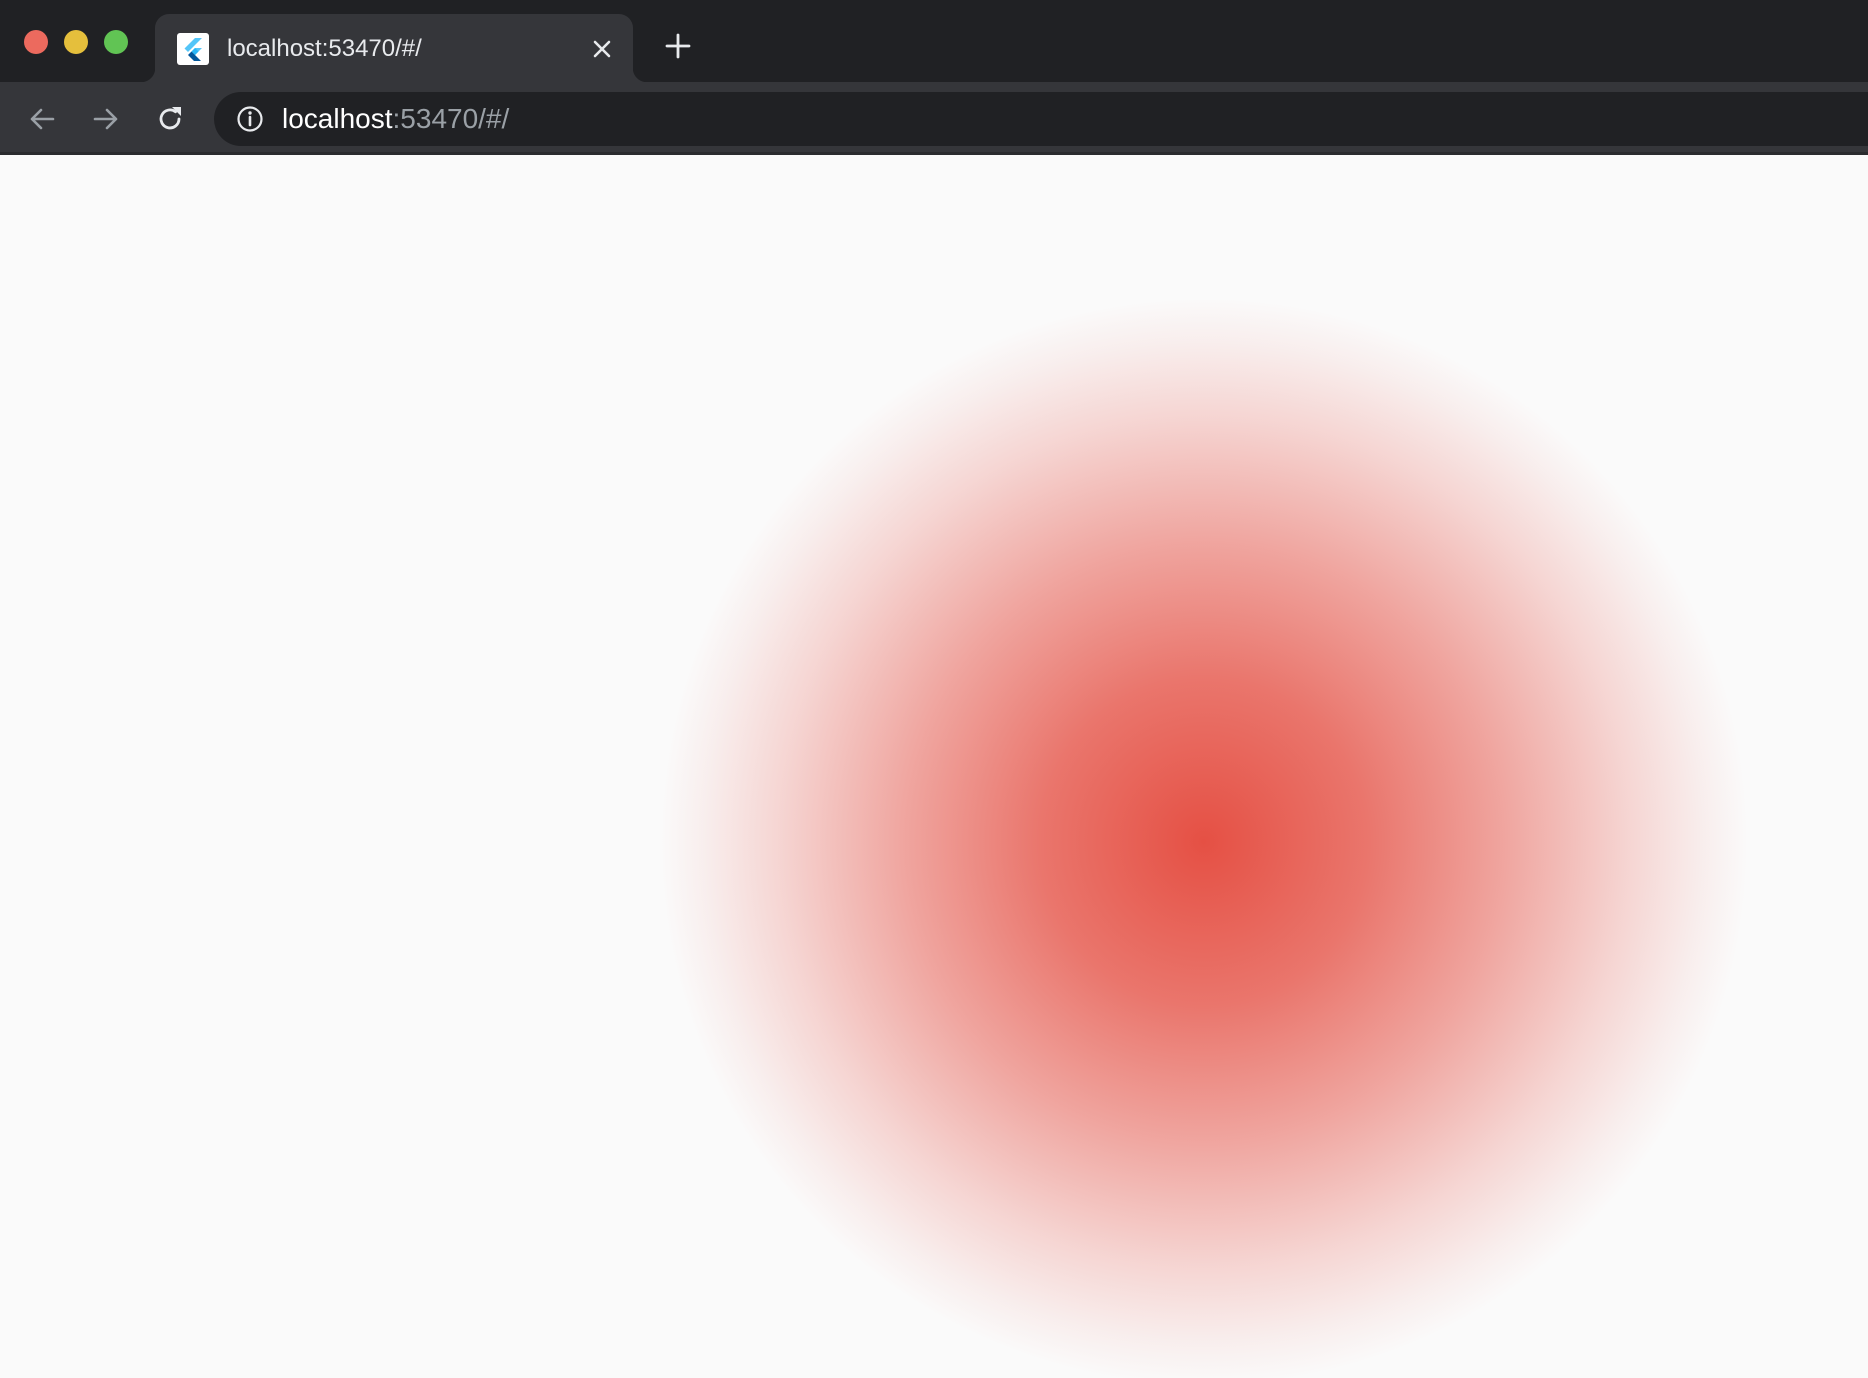  Describe the element at coordinates (451, 118) in the screenshot. I see `url-path: :53470/#/` at that location.